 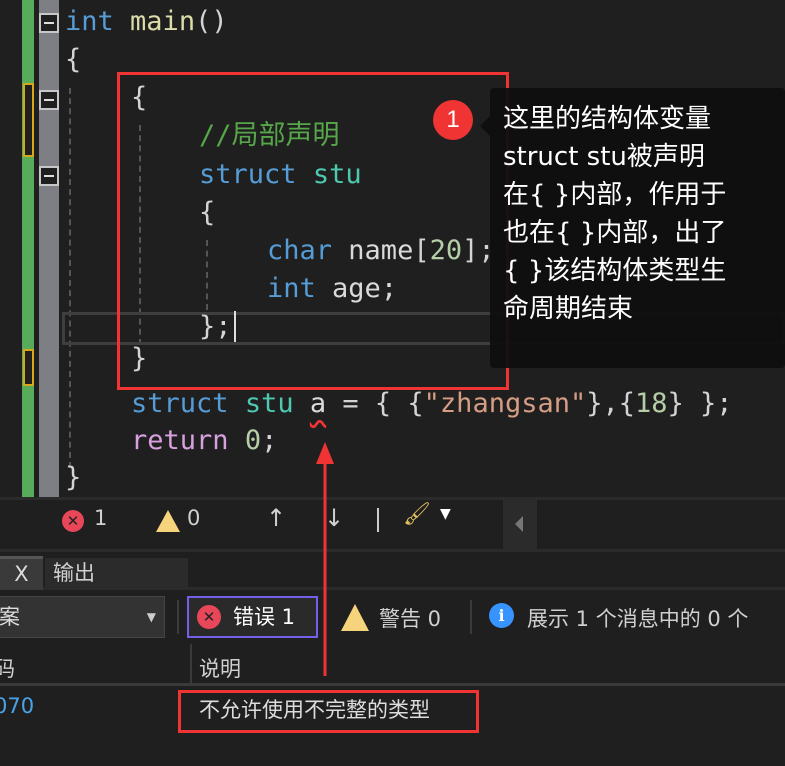 I want to click on code-line: return 0;, so click(x=204, y=440).